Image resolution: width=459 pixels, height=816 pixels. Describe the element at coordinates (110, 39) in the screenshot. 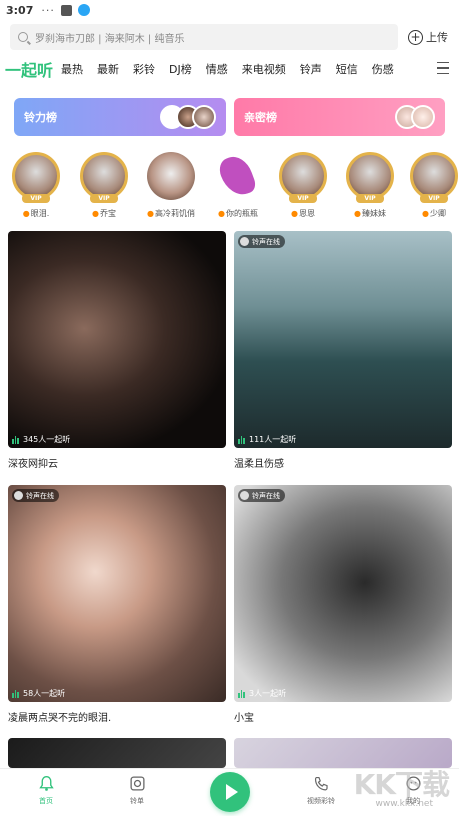

I see `search-placeholder: 罗刹海市刀郎 | 海来阿木 | 纯音乐` at that location.